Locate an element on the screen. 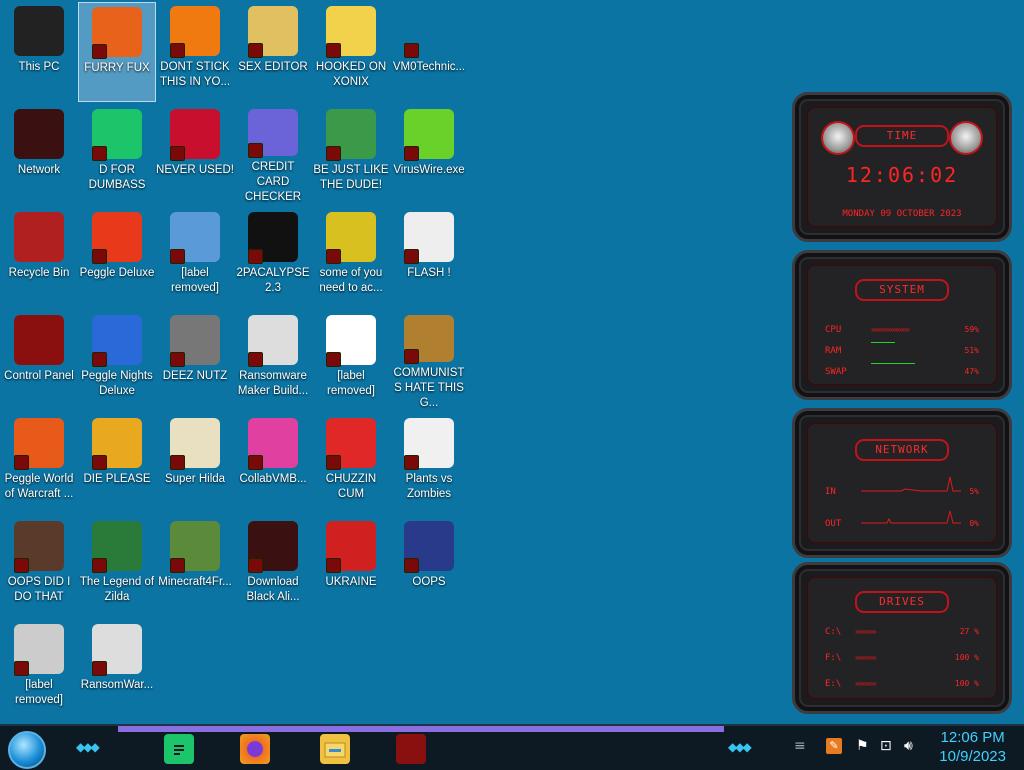  alien-head-icon is located at coordinates (966, 138).